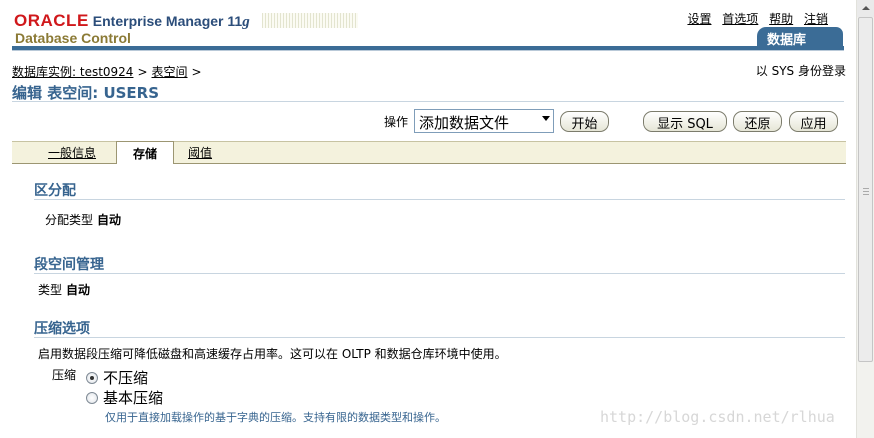 The height and width of the screenshot is (438, 874). I want to click on preferences-link: 首选项, so click(740, 19).